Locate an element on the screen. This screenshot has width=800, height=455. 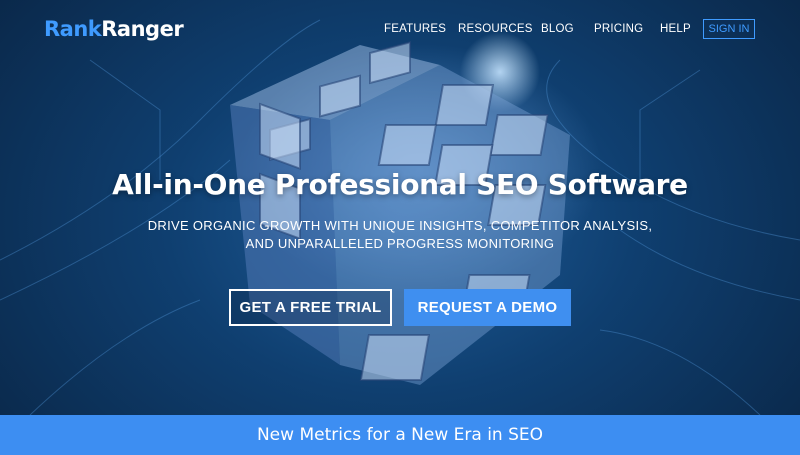
announcement-text: New Metrics for a New Era in SEO is located at coordinates (400, 435).